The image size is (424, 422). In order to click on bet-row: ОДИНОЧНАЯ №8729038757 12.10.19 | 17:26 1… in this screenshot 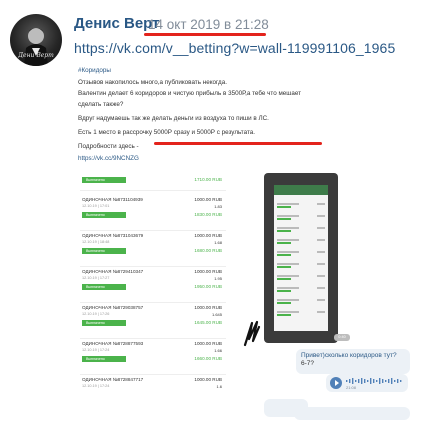, I will do `click(155, 322)`.